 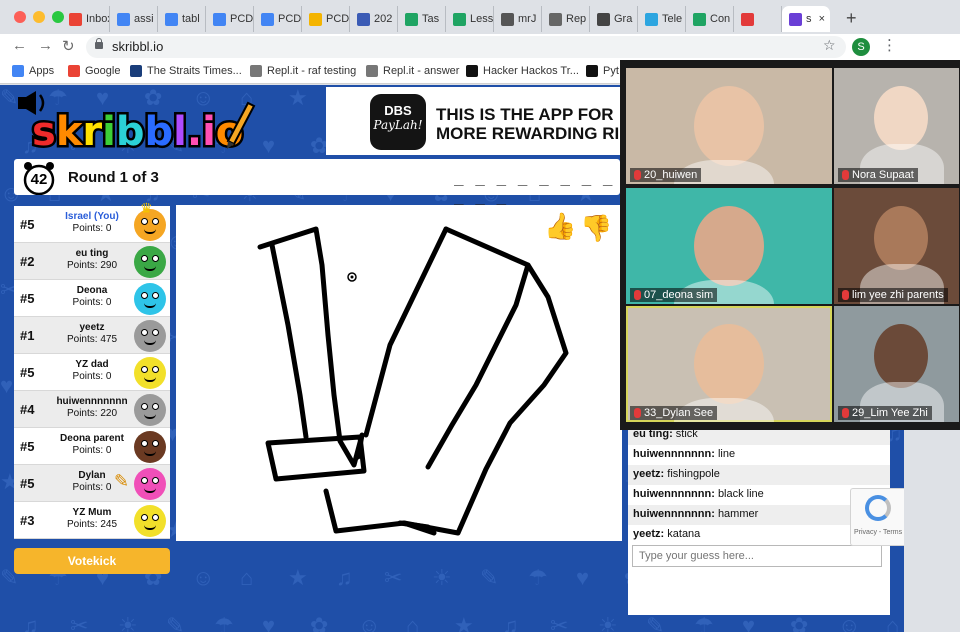 I want to click on gmail-icon, so click(x=75, y=19).